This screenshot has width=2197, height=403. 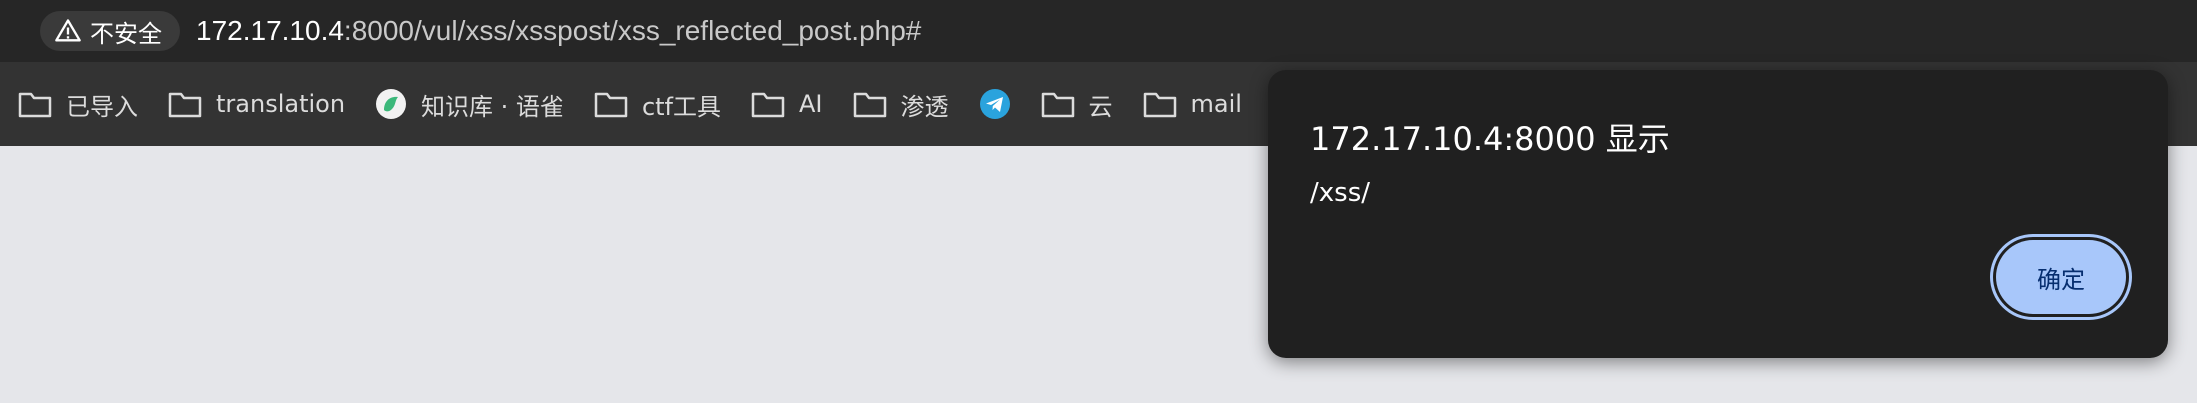 What do you see at coordinates (1216, 104) in the screenshot?
I see `bookmark-label: mail` at bounding box center [1216, 104].